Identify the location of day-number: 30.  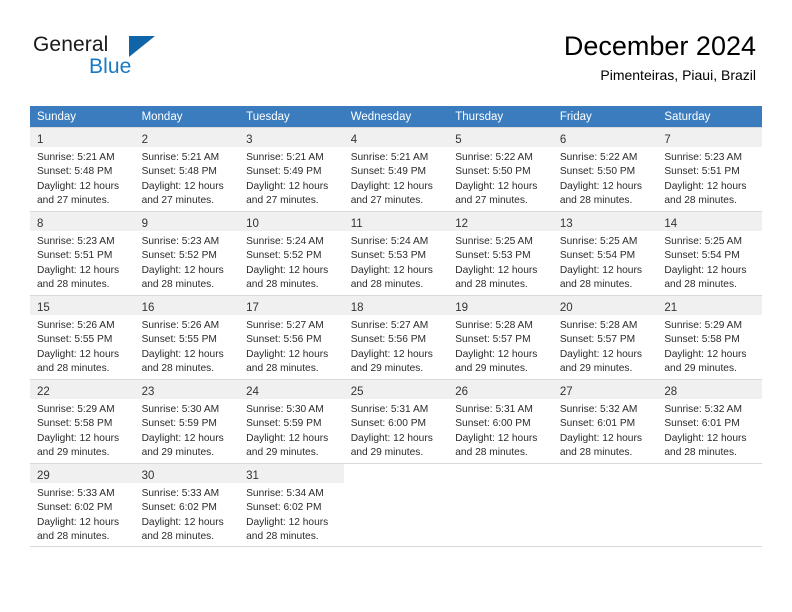
(148, 476).